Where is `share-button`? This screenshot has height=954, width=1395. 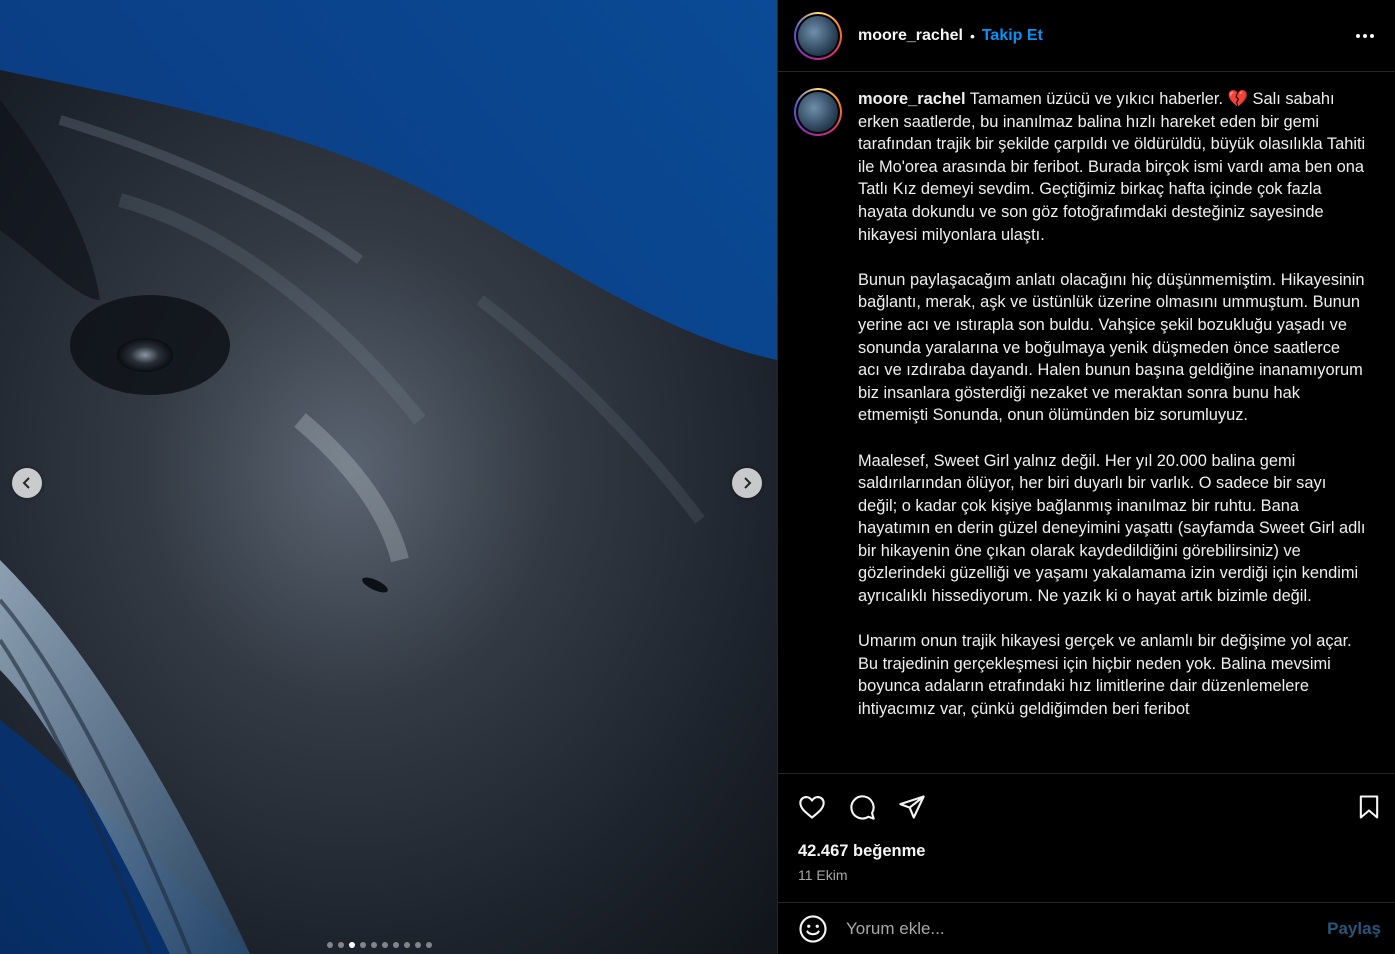
share-button is located at coordinates (915, 807).